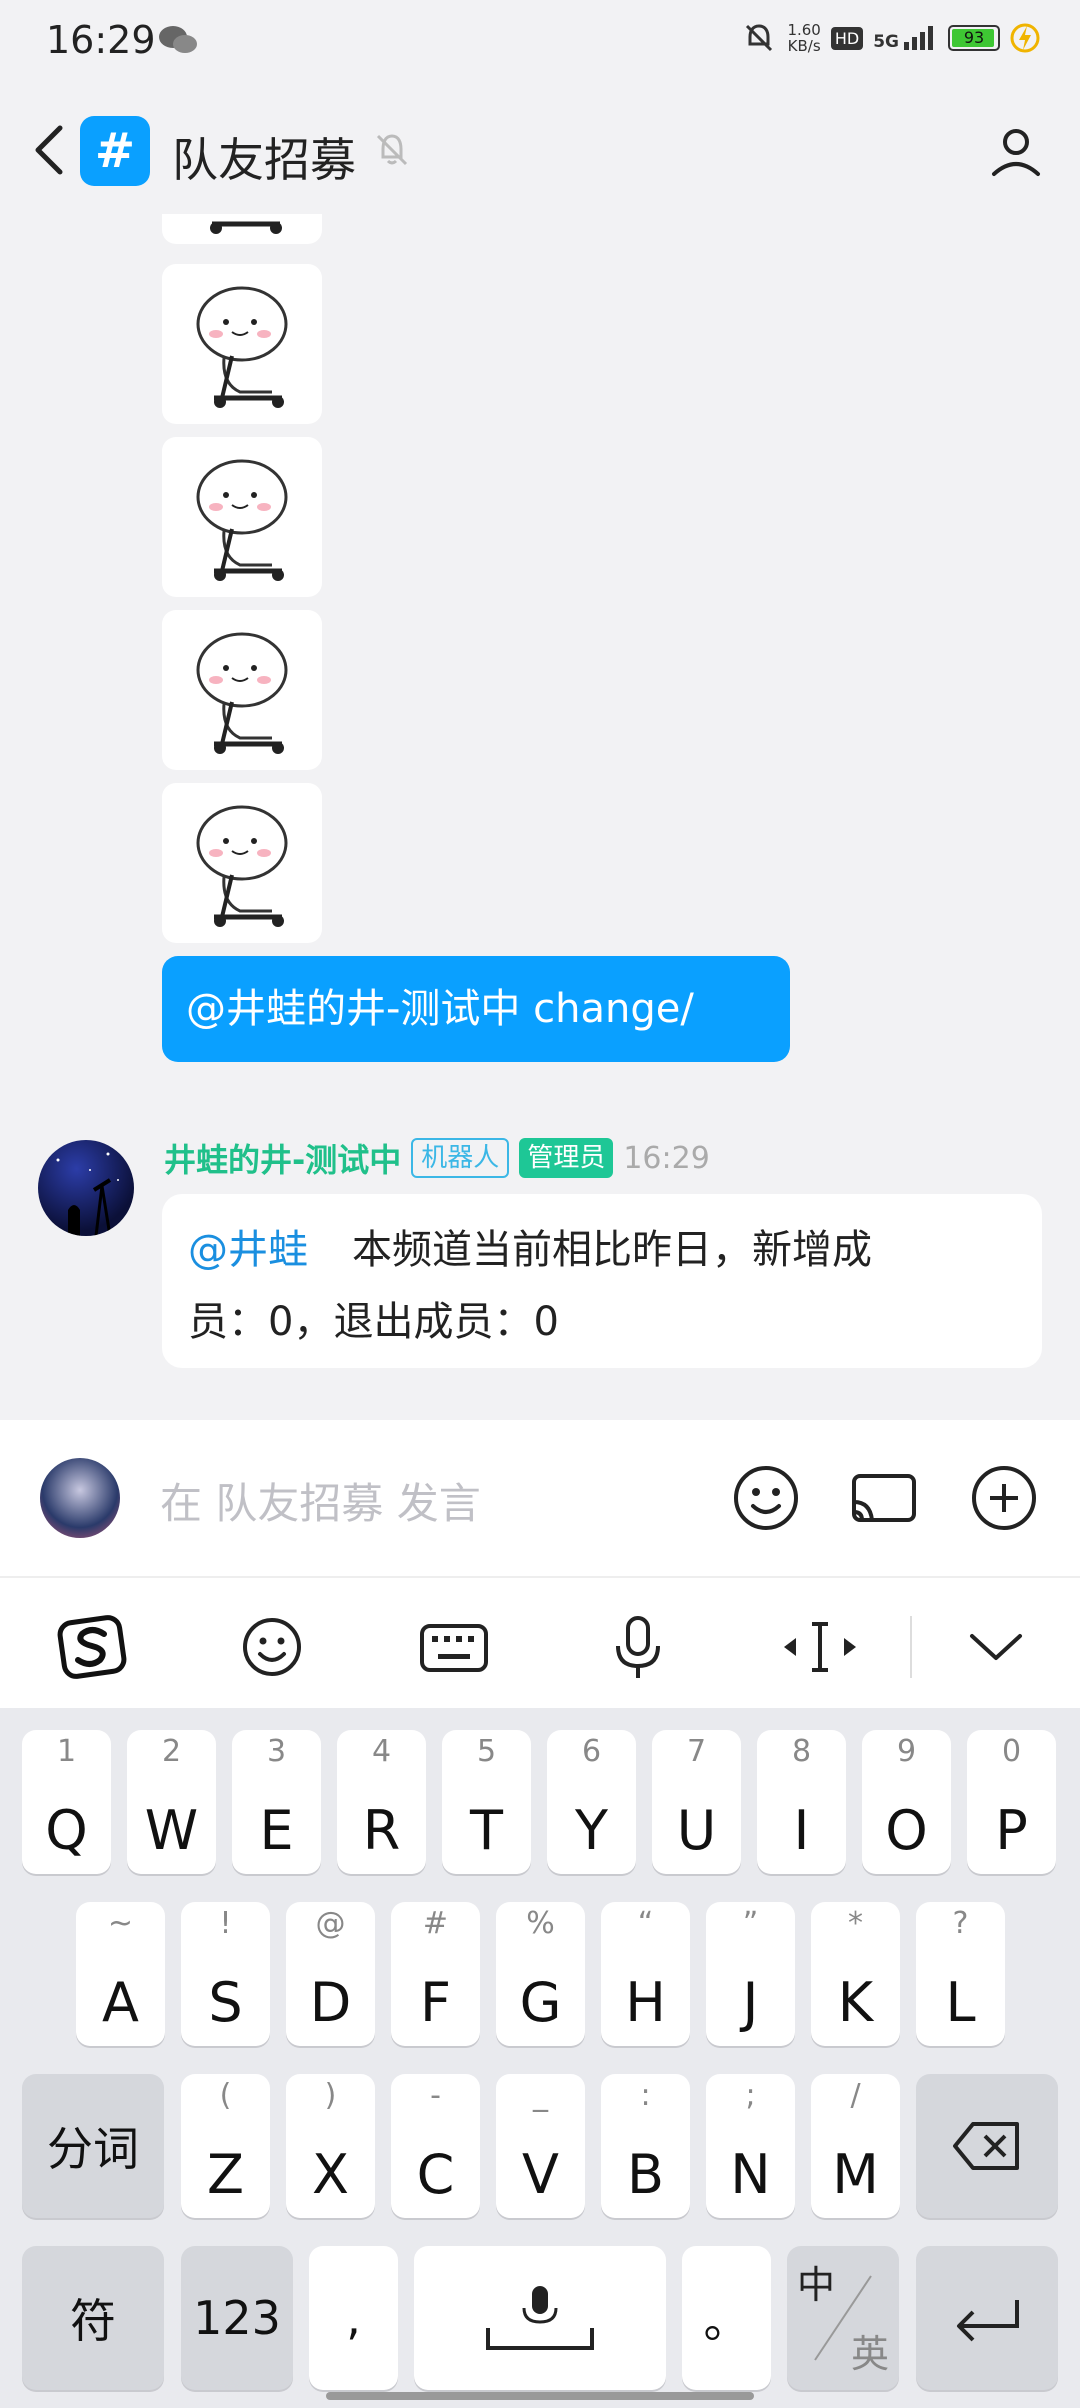  What do you see at coordinates (602, 1281) in the screenshot?
I see `received-message-bubble: @井蛙 本频道当前相比昨日，新增成 员：0，退出成员：0` at bounding box center [602, 1281].